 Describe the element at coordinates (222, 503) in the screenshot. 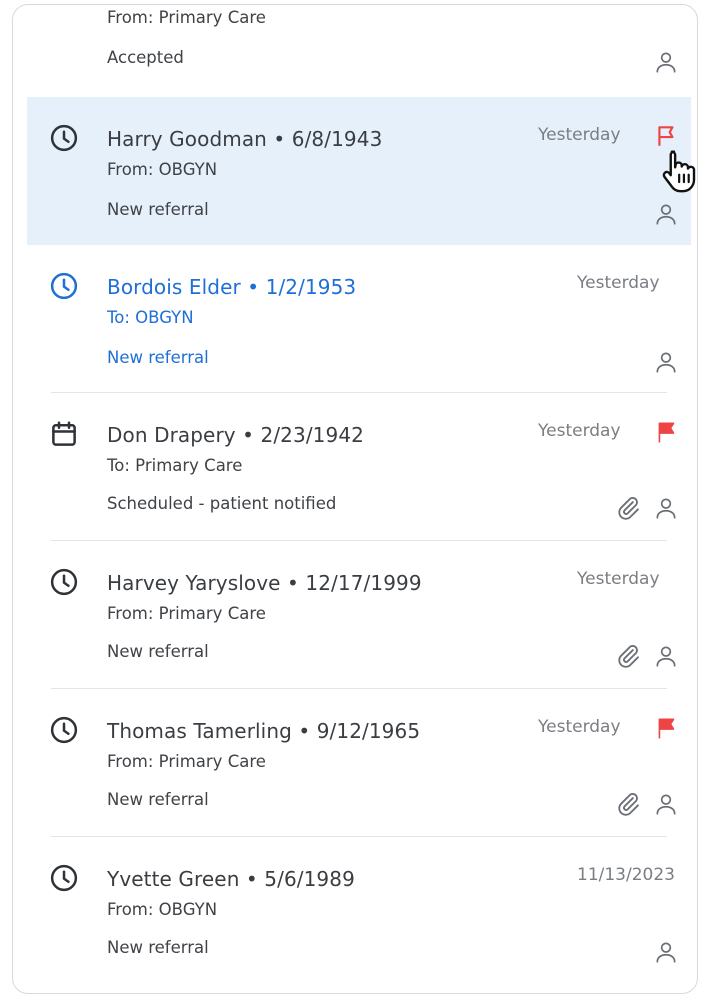

I see `referral-status: Scheduled - patient notified` at that location.